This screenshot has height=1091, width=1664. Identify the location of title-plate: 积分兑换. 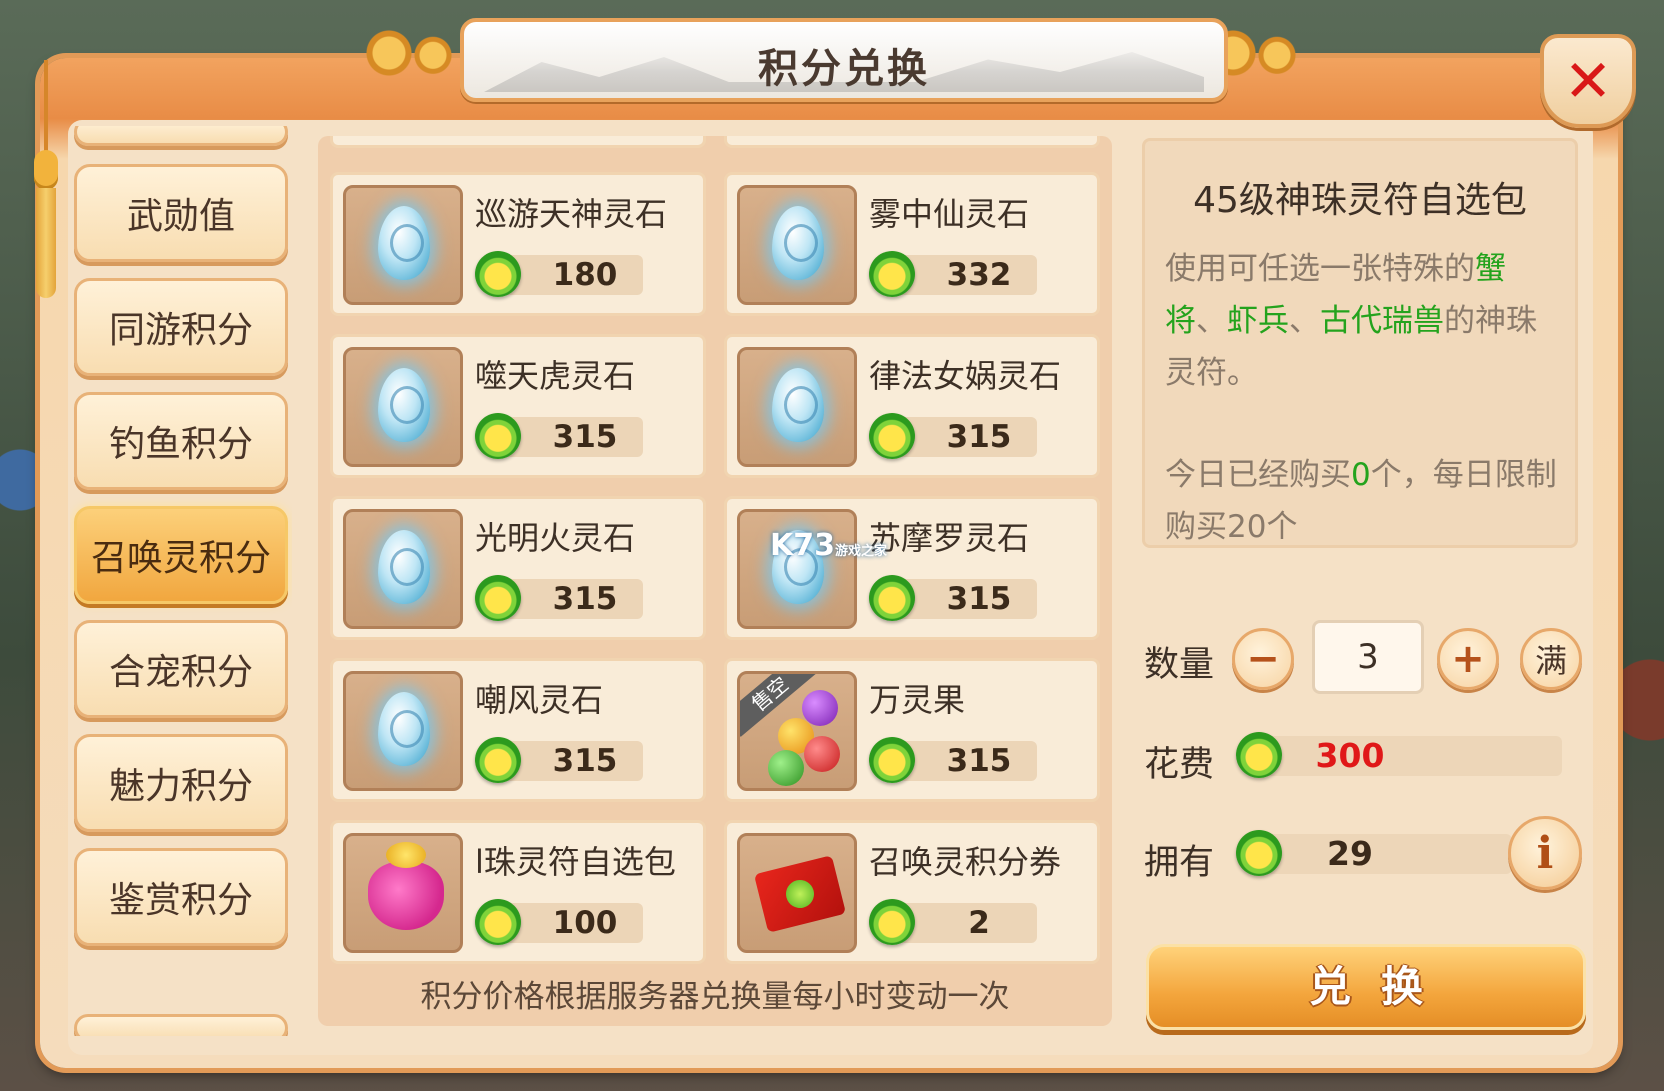
(844, 60).